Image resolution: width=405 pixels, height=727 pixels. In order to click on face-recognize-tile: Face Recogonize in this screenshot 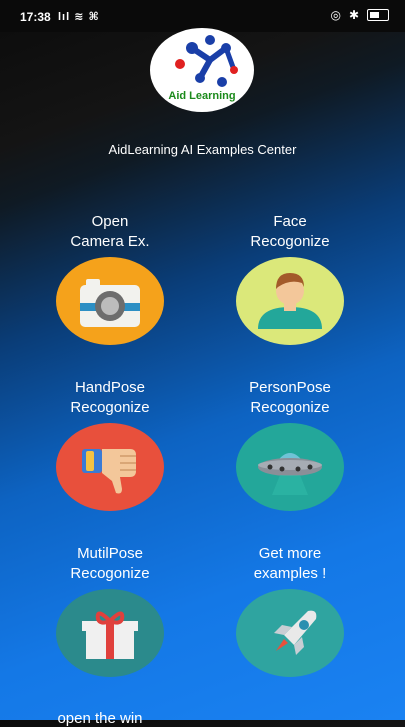, I will do `click(290, 278)`.